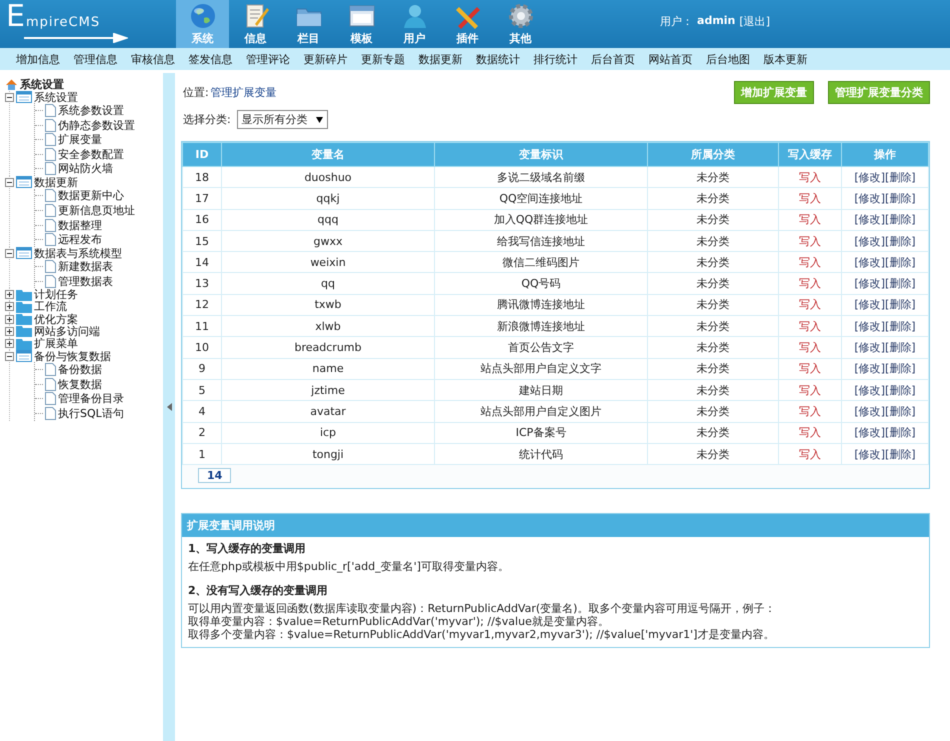 This screenshot has height=741, width=950. What do you see at coordinates (414, 24) in the screenshot?
I see `nav-tab: 用户` at bounding box center [414, 24].